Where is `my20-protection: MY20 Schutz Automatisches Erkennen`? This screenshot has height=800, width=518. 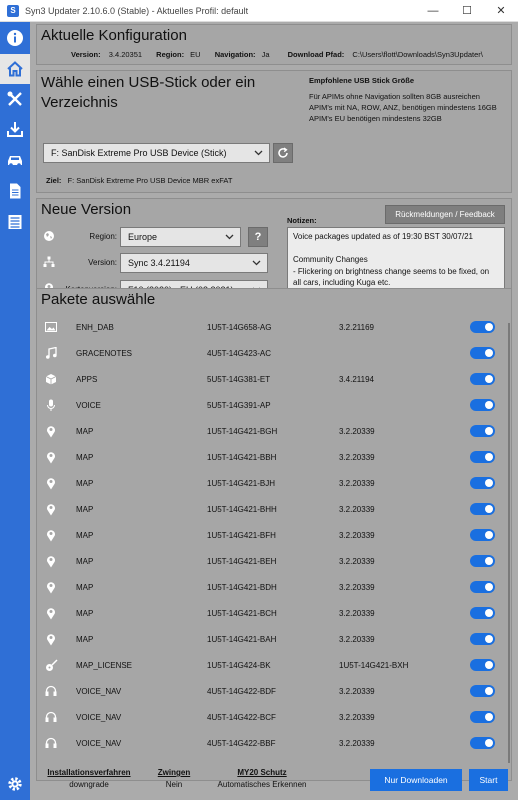
my20-protection: MY20 Schutz Automatisches Erkennen is located at coordinates (262, 778).